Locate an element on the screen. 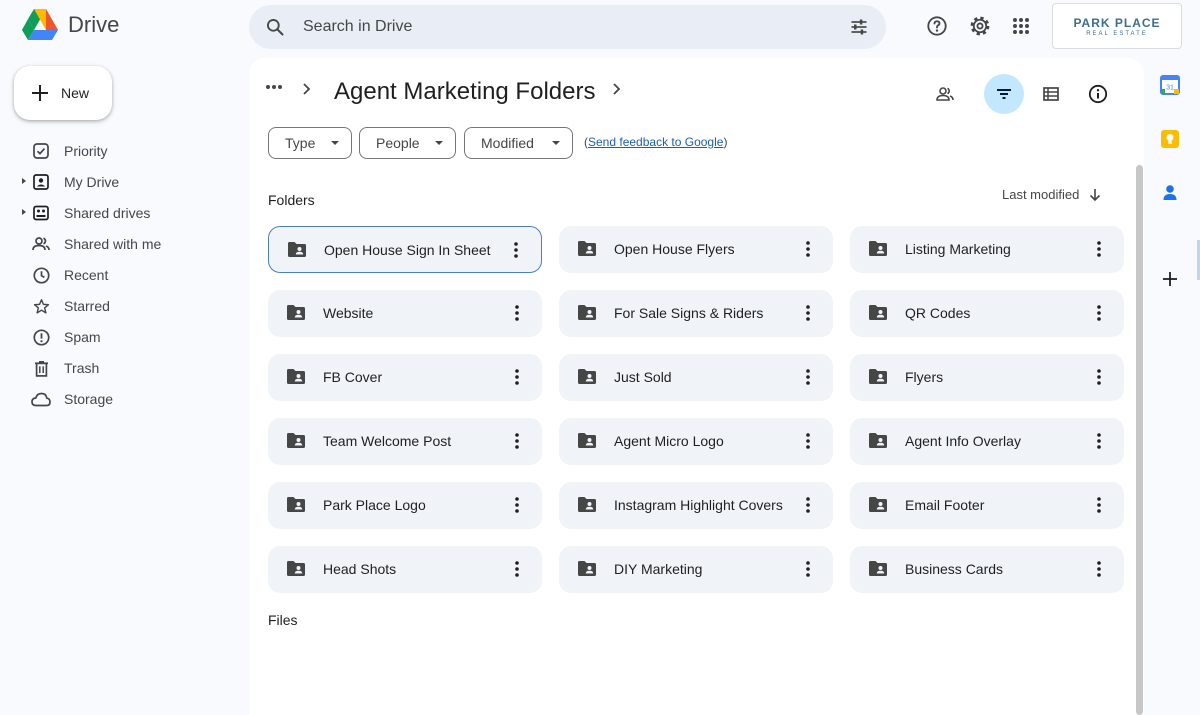 Image resolution: width=1200 pixels, height=715 pixels. folder-name: DIY Marketing is located at coordinates (658, 569).